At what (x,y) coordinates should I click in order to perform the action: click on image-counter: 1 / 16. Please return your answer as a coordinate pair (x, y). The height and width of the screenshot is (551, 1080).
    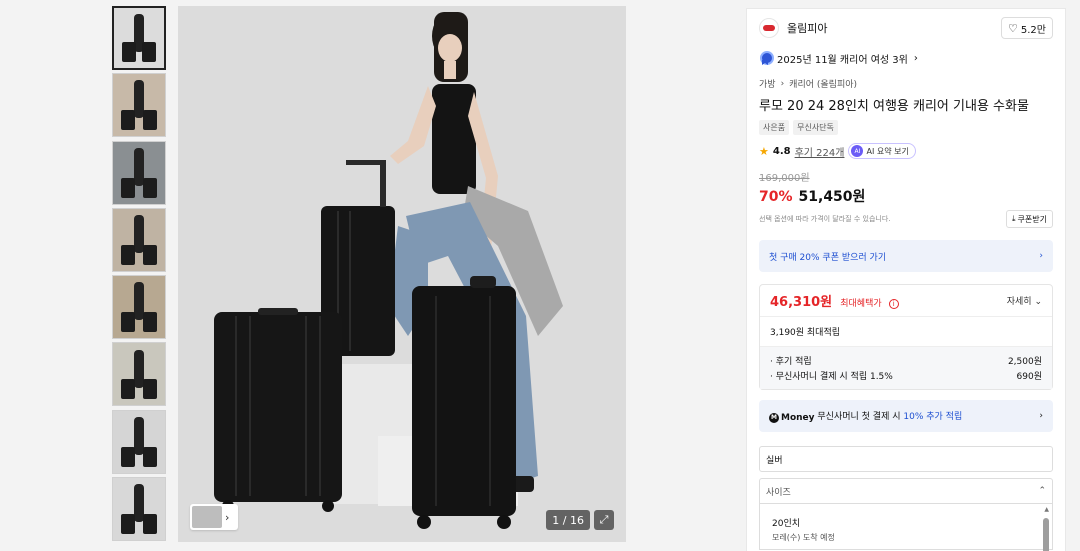
    Looking at the image, I should click on (568, 520).